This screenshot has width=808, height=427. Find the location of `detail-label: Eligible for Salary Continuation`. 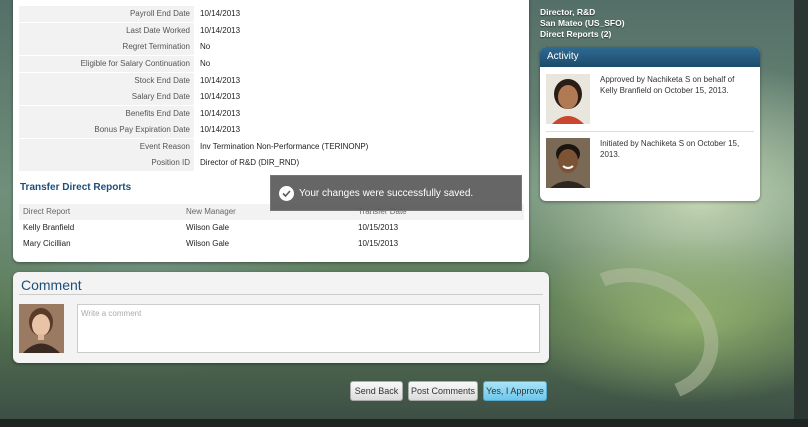

detail-label: Eligible for Salary Continuation is located at coordinates (106, 64).